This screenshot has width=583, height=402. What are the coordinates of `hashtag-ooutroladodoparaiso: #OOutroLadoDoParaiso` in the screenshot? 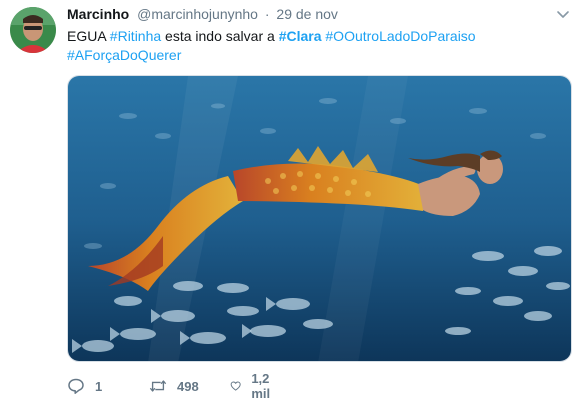 It's located at (400, 36).